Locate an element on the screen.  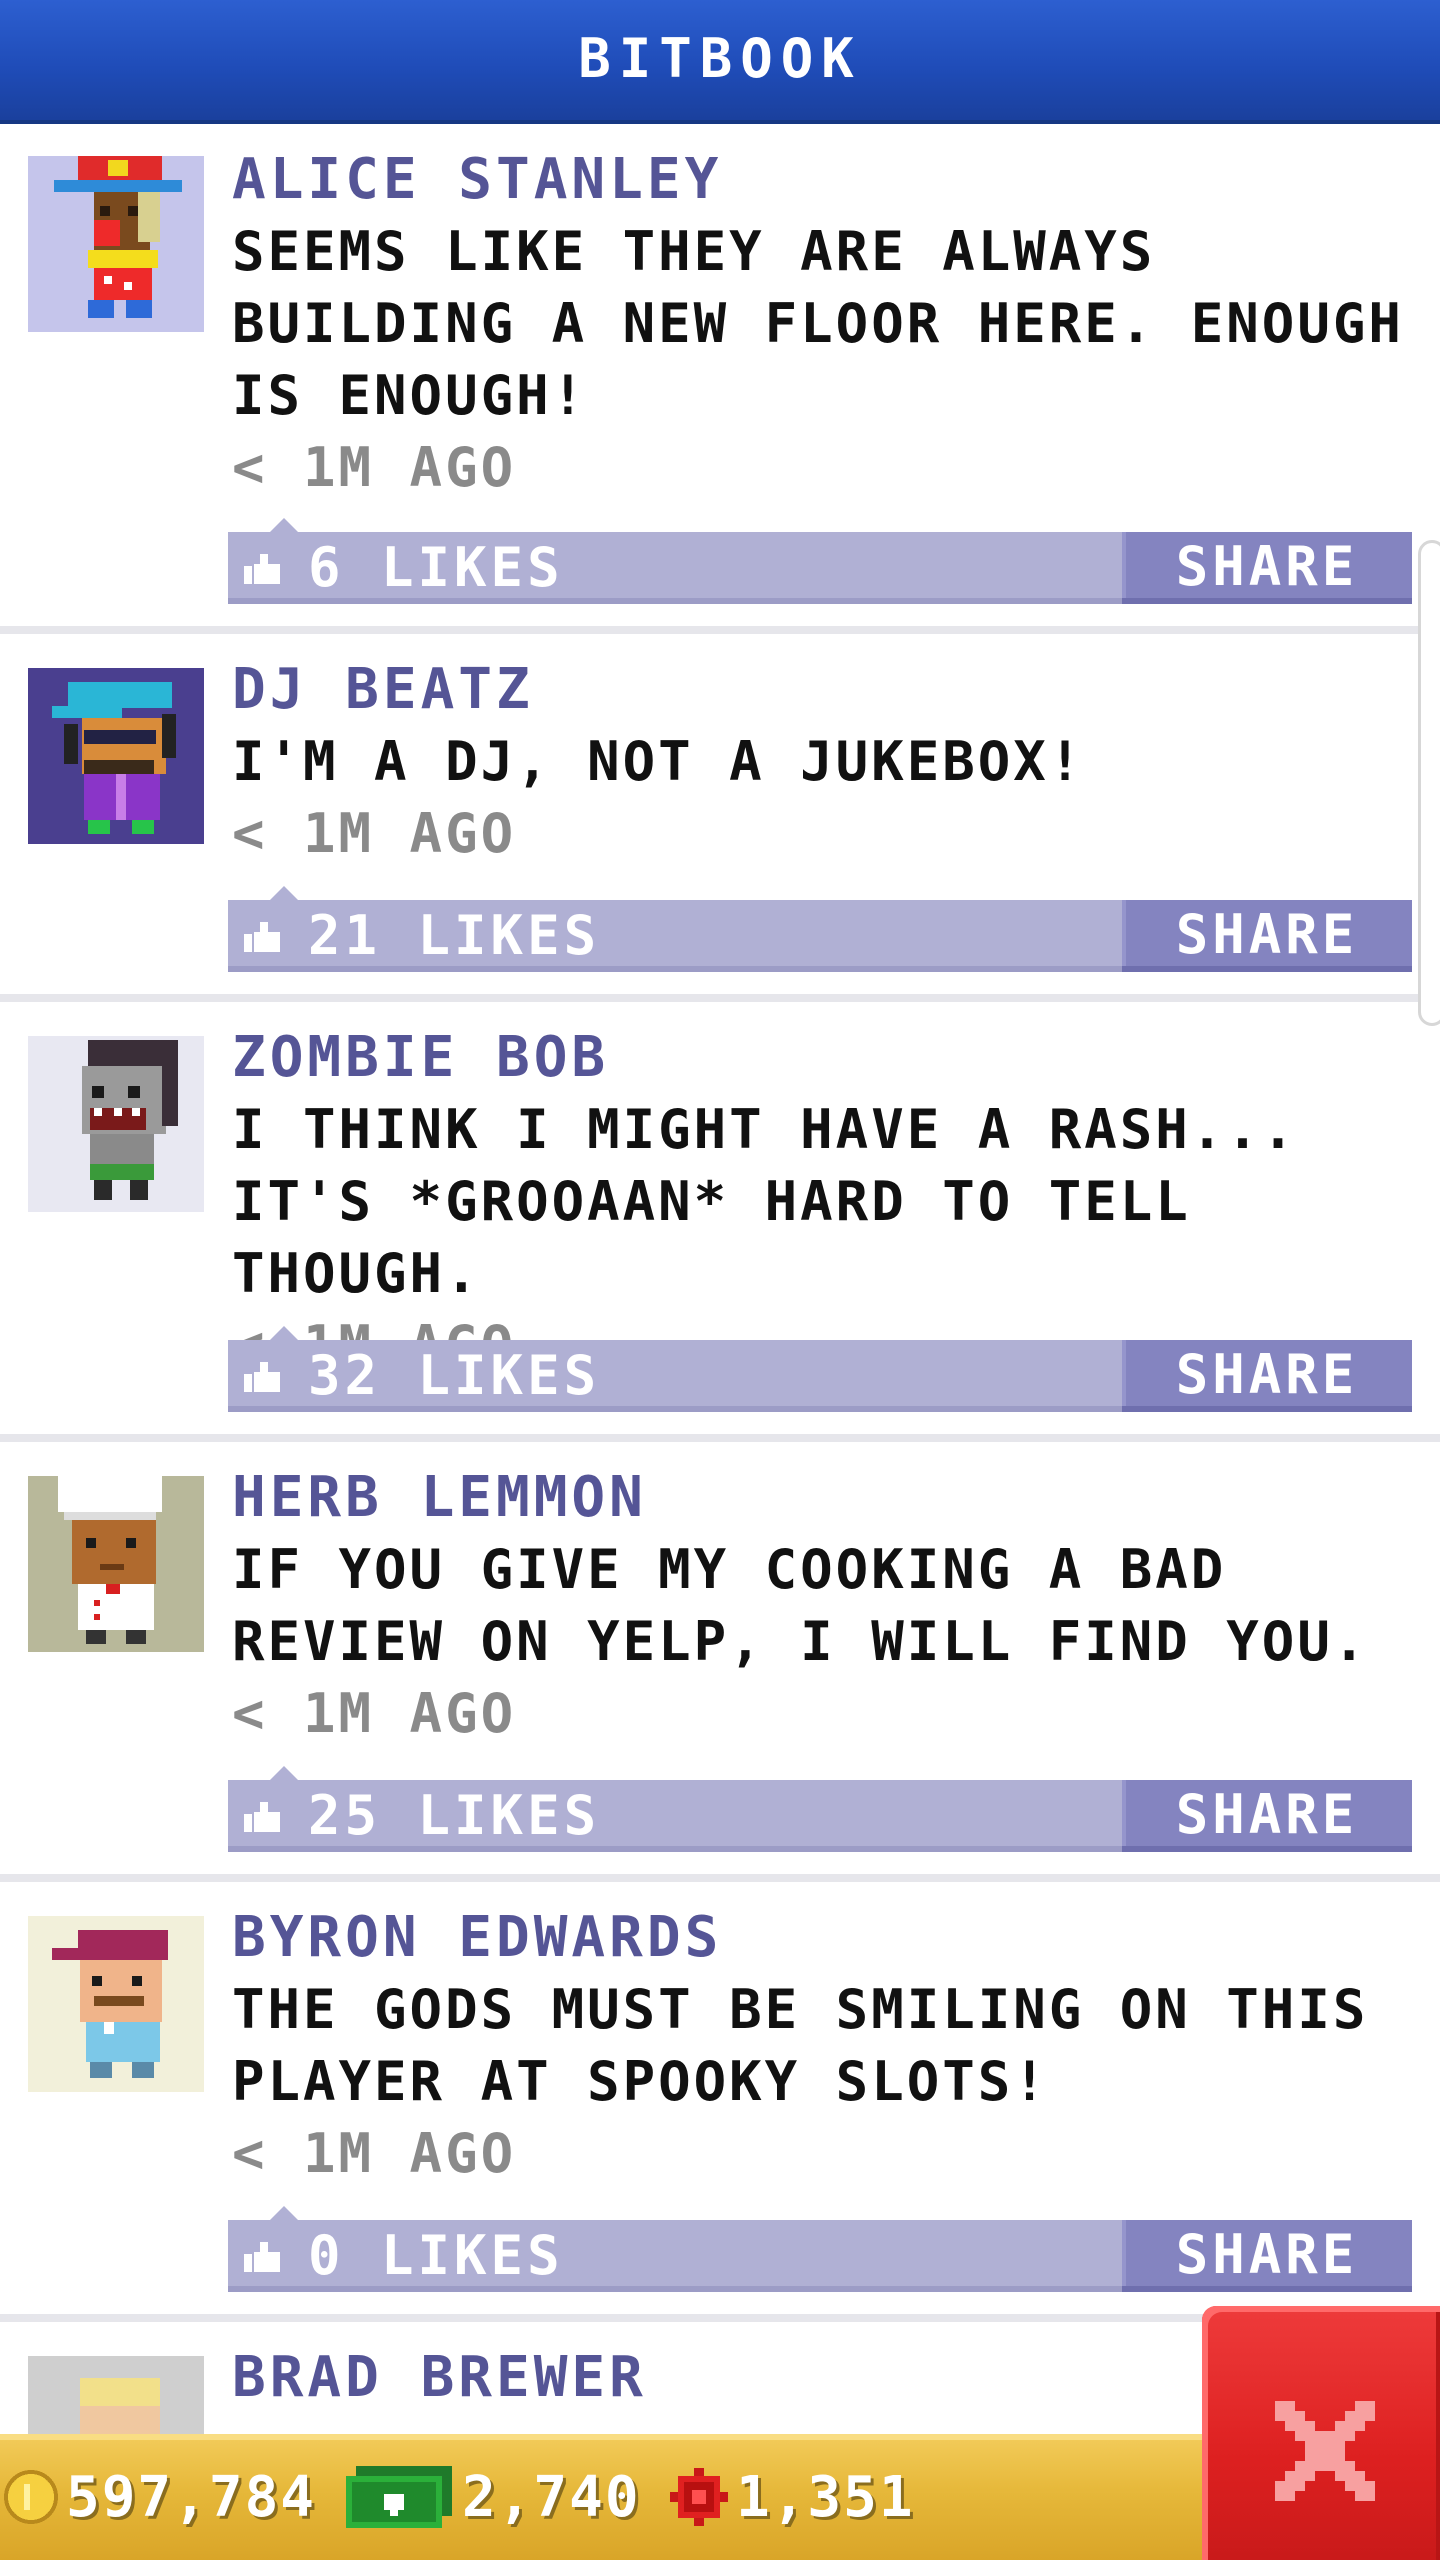
avatar-dj-beatz is located at coordinates (116, 756).